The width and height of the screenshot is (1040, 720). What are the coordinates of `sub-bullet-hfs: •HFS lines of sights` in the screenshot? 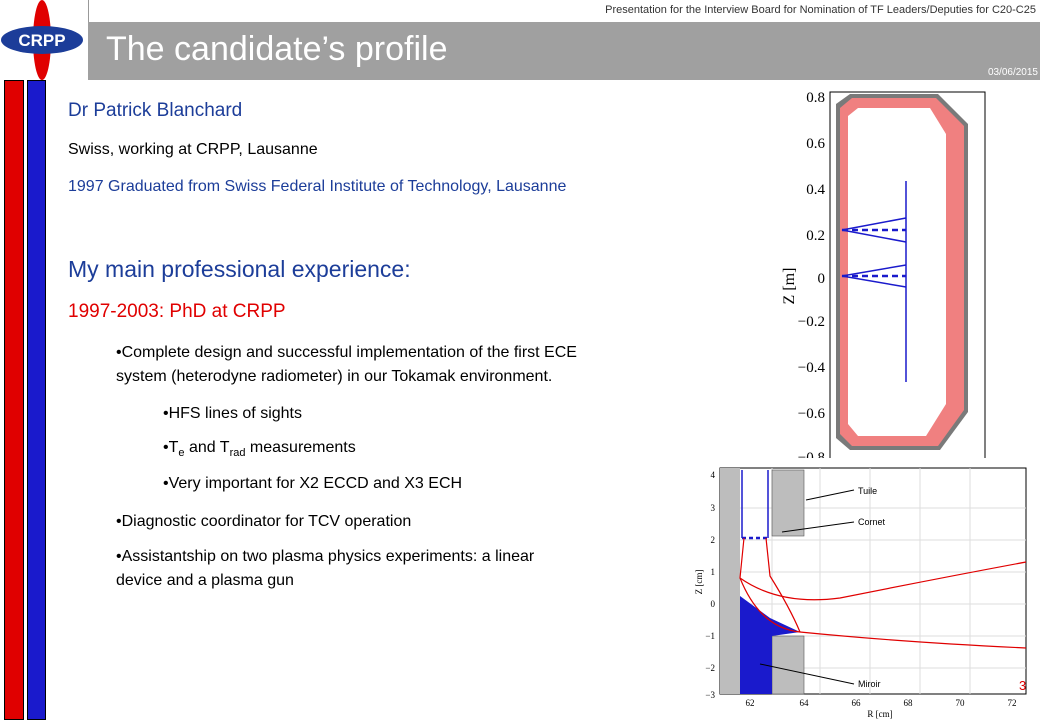 It's located at (232, 413).